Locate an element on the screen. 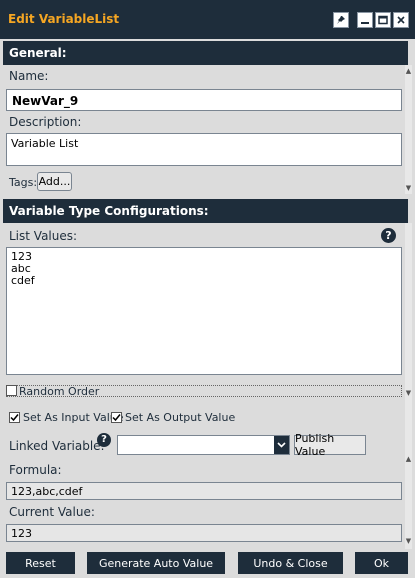  chevron-down-icon is located at coordinates (281, 445).